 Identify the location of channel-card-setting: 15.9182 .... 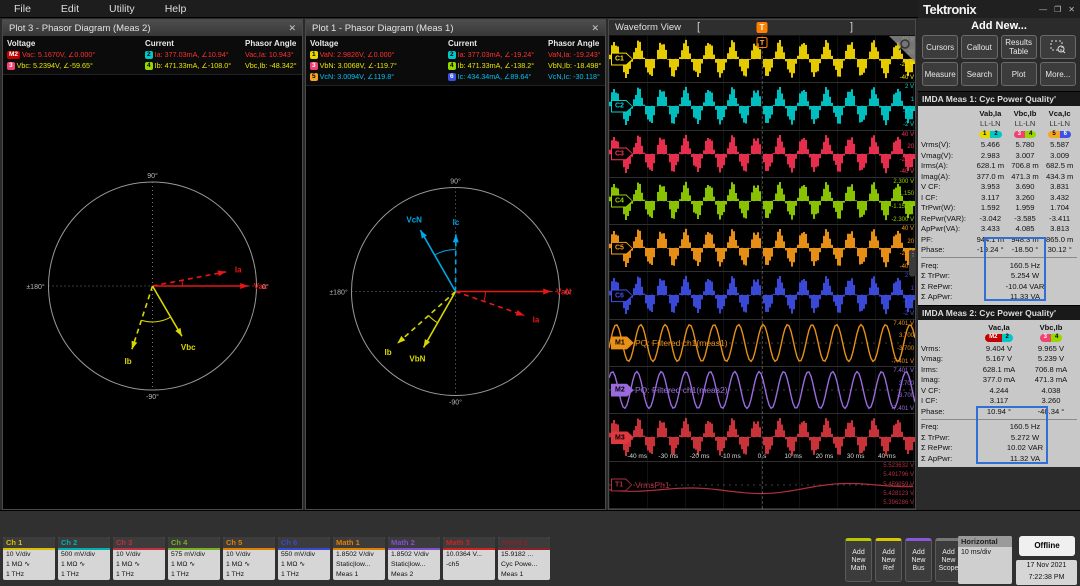
(517, 554).